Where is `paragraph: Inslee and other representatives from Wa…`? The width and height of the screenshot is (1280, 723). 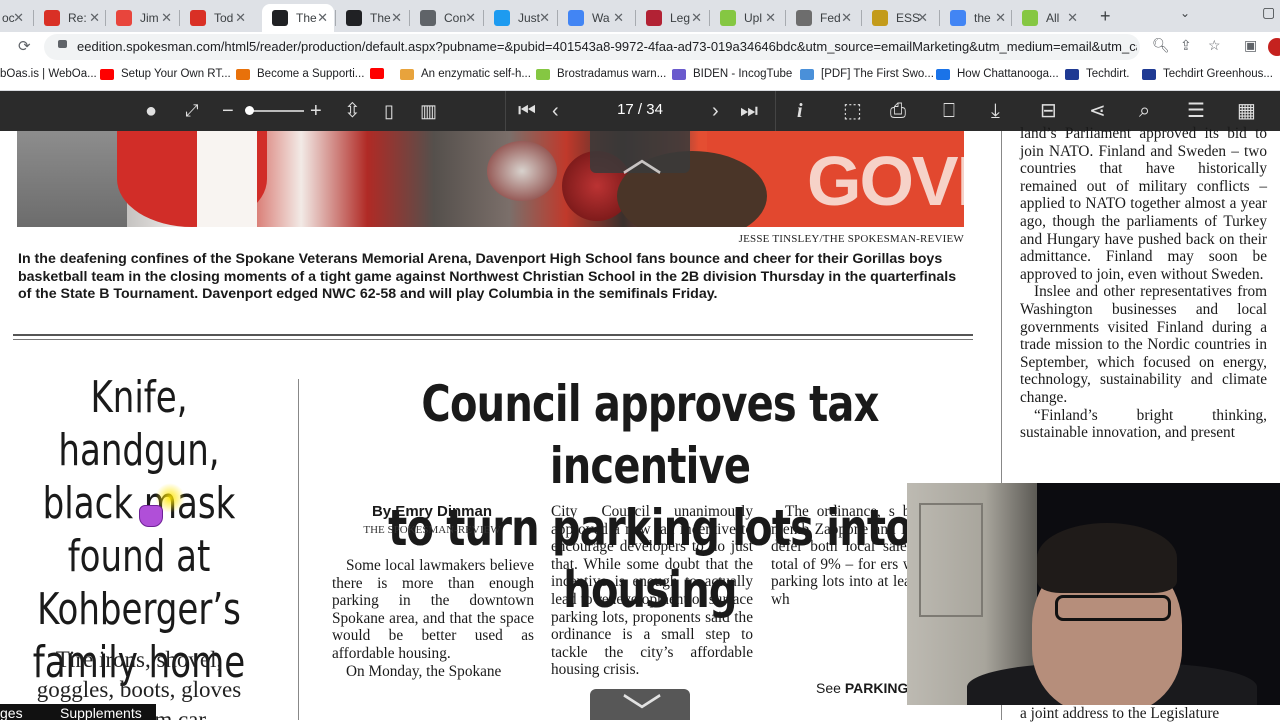
paragraph: Inslee and other representatives from Wa… is located at coordinates (1143, 344).